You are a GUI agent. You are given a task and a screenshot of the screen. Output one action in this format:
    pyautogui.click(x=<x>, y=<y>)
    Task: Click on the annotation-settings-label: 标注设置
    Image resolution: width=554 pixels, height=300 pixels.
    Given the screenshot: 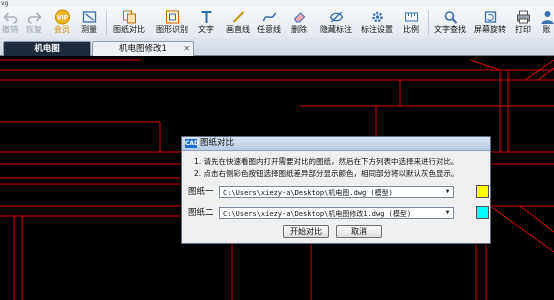 What is the action you would take?
    pyautogui.click(x=377, y=29)
    